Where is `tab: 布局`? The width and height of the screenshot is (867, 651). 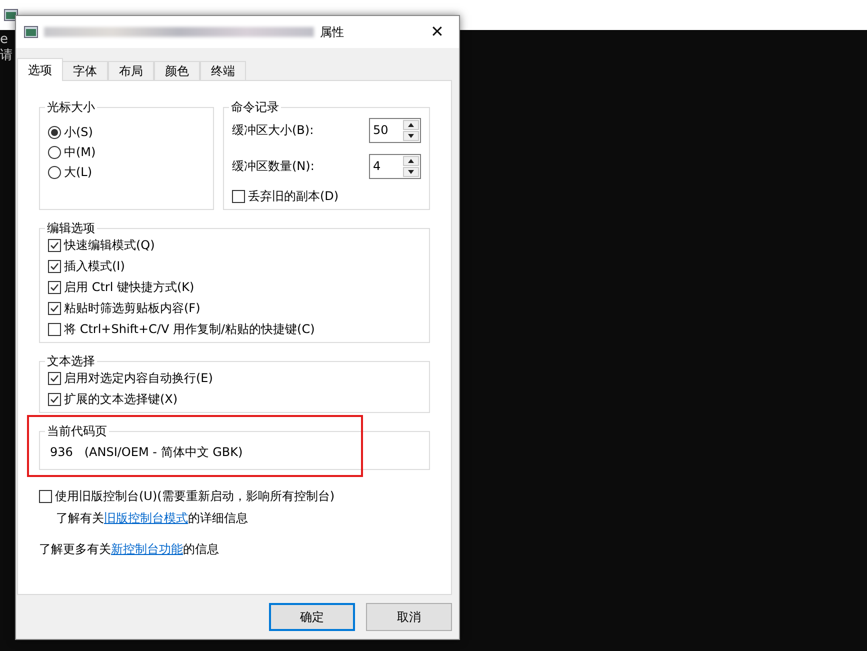 tab: 布局 is located at coordinates (131, 71).